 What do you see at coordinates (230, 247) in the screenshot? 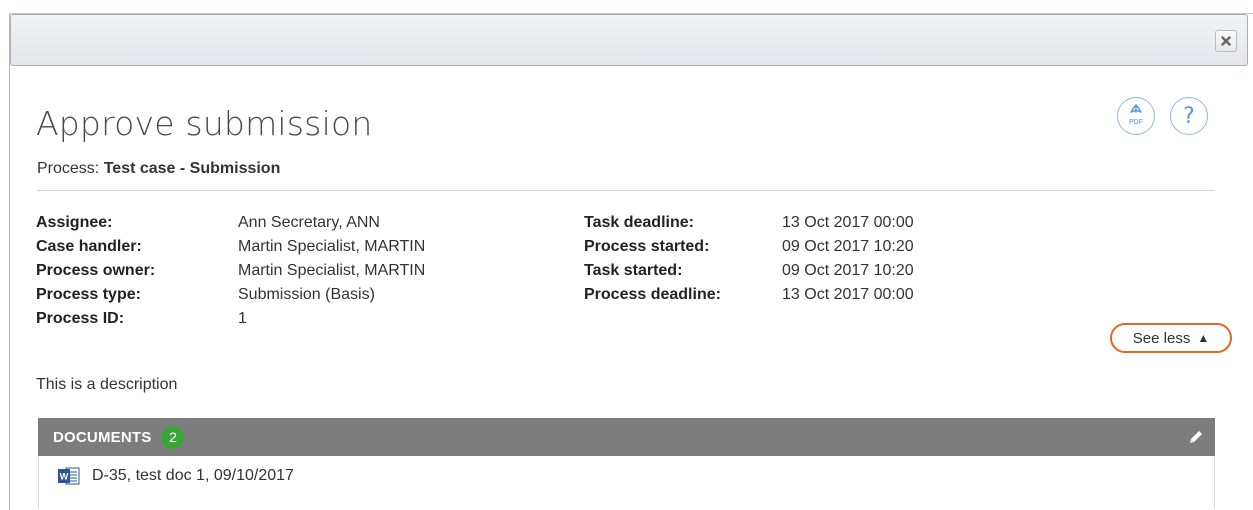
I see `detail-row-case-handler: Case handler: Martin Specialist, MARTIN` at bounding box center [230, 247].